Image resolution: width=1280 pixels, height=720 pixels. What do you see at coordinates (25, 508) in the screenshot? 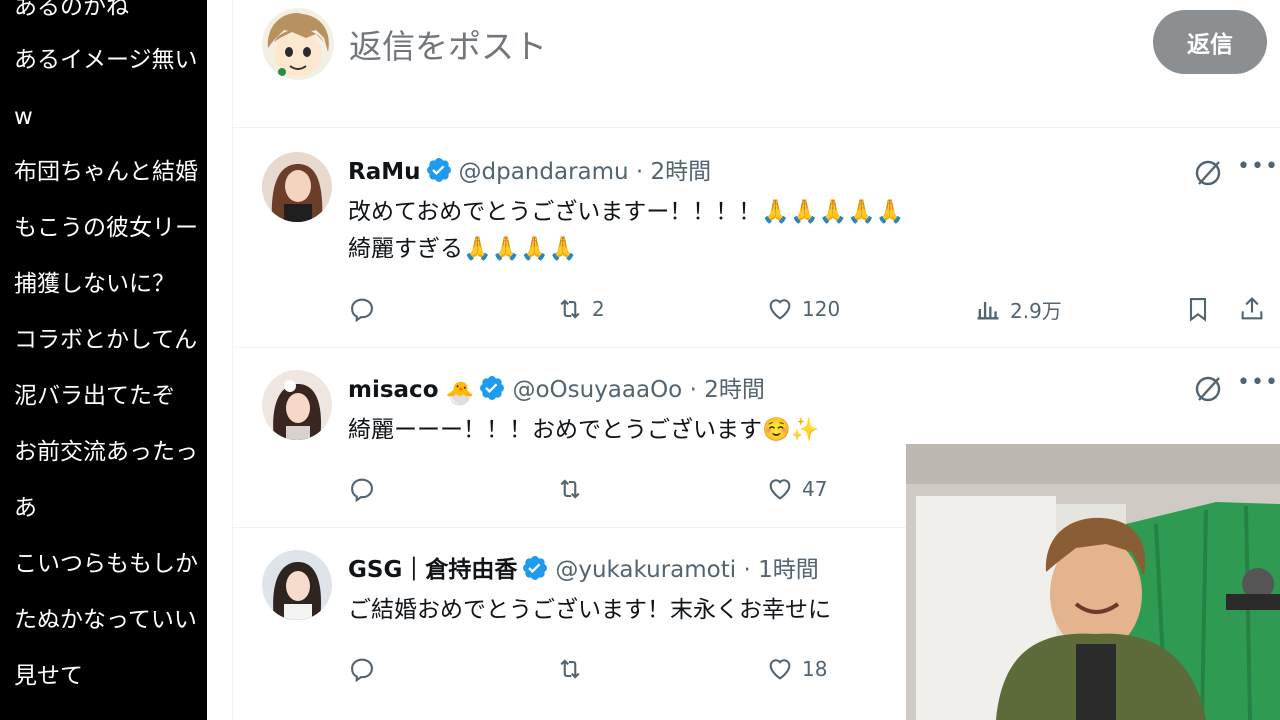
I see `comment: あ` at bounding box center [25, 508].